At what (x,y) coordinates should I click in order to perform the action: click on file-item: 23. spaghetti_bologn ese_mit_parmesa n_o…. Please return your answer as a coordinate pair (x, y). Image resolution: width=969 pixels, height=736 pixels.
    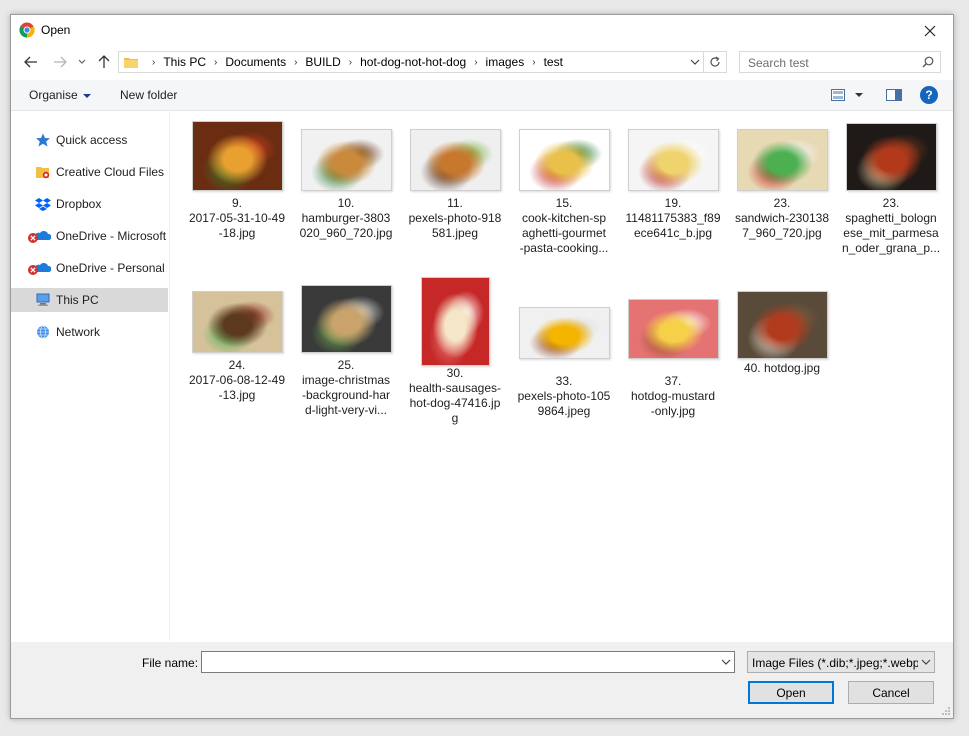
    Looking at the image, I should click on (891, 196).